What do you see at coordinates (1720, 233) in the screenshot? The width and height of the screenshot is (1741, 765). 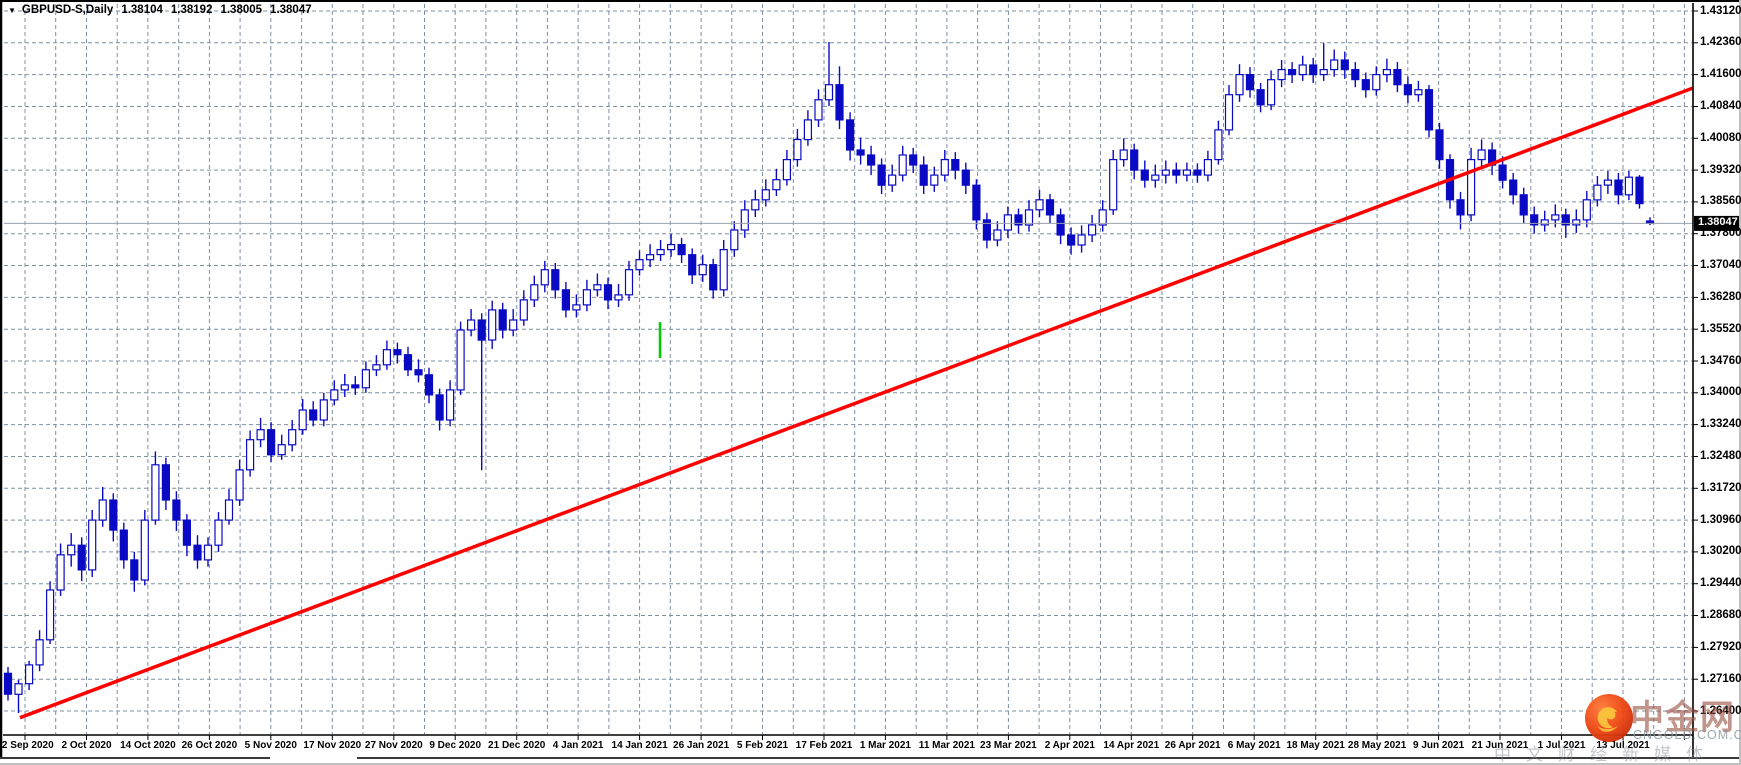 I see `price-tick-label: 1.37800` at bounding box center [1720, 233].